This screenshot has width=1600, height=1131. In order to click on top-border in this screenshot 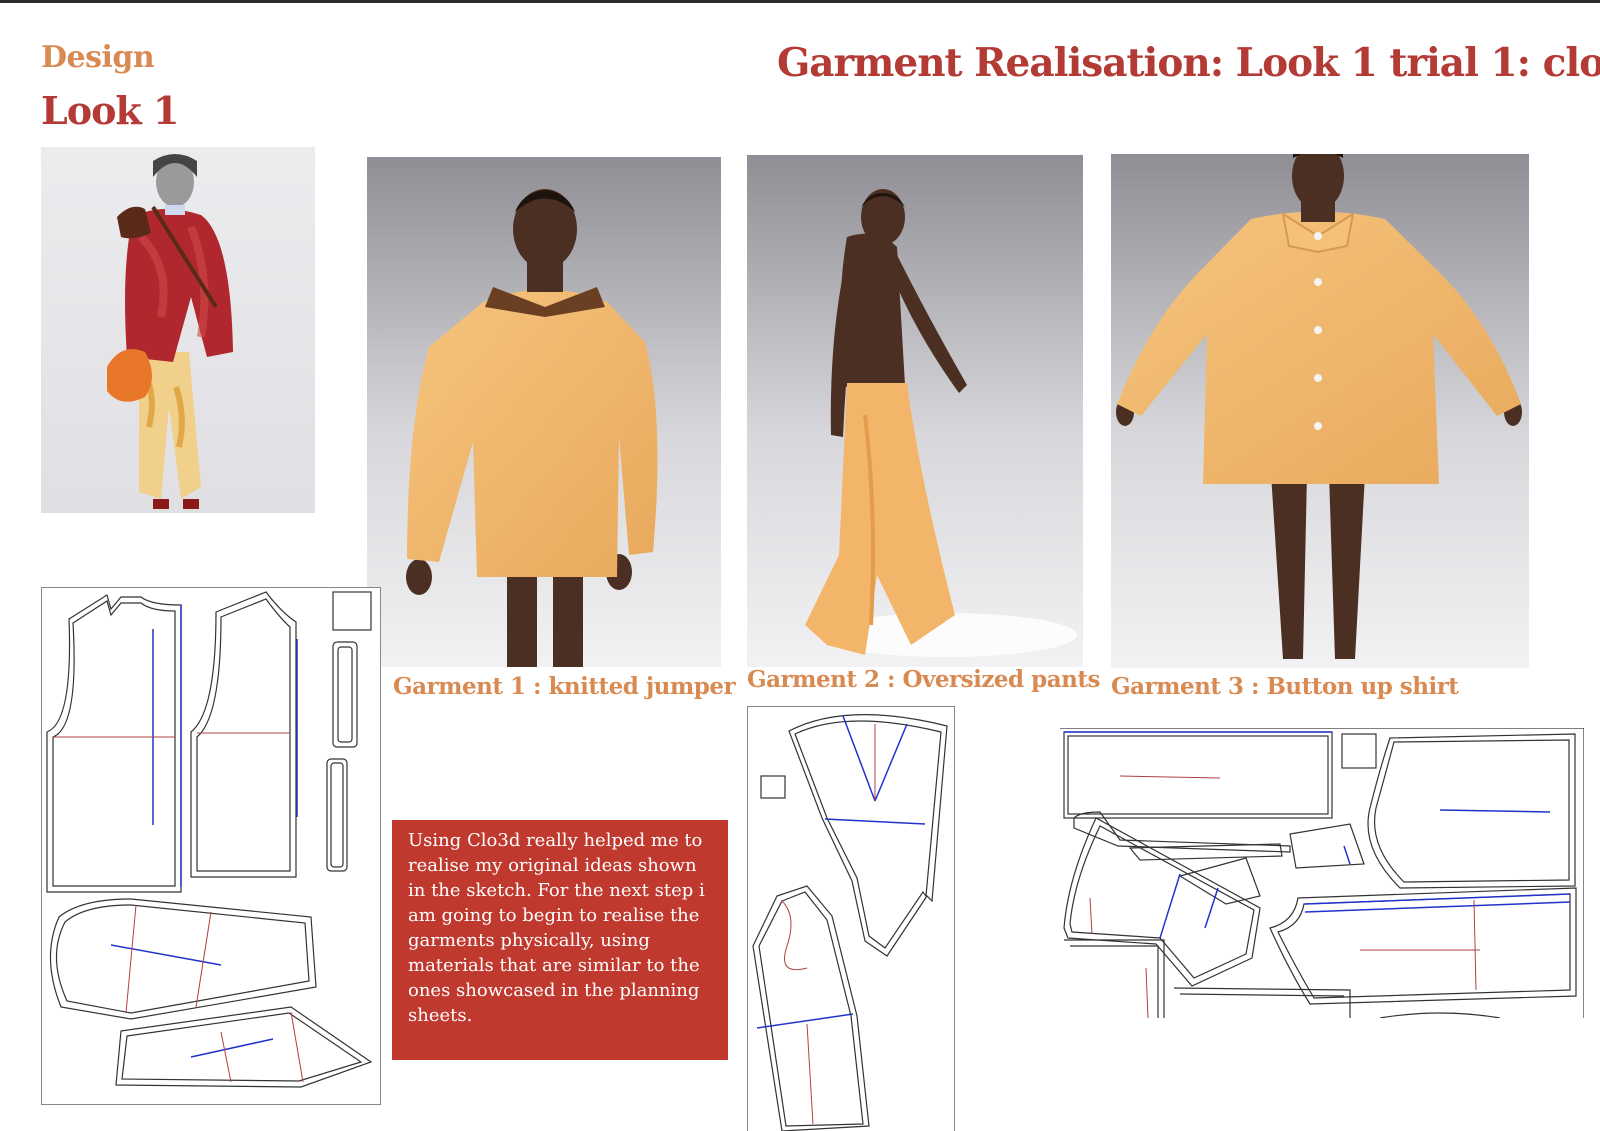, I will do `click(800, 1)`.